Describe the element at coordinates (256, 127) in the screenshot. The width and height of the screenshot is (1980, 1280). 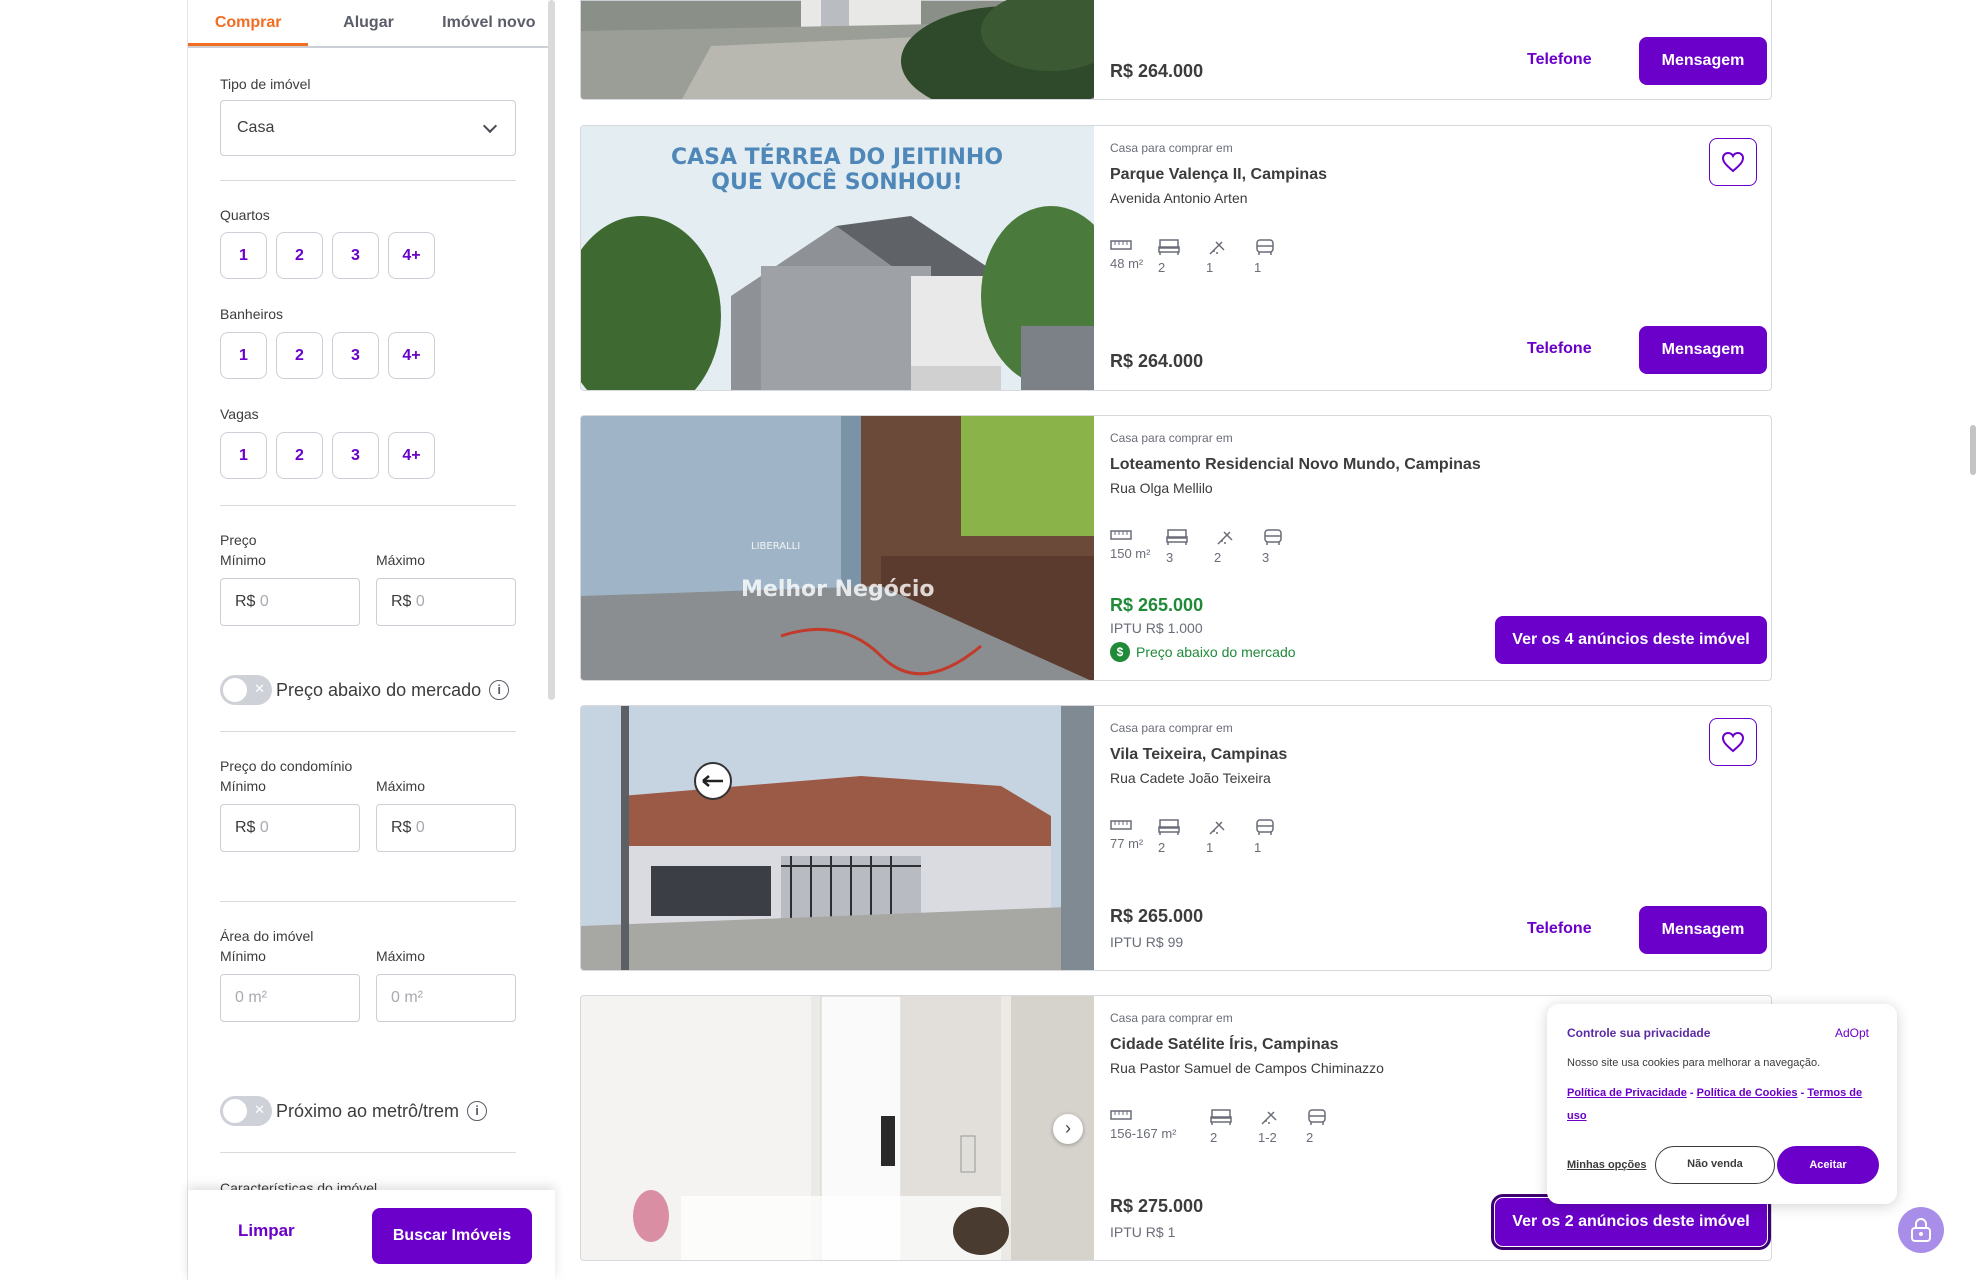
I see `tipo-imovel-value: Casa` at that location.